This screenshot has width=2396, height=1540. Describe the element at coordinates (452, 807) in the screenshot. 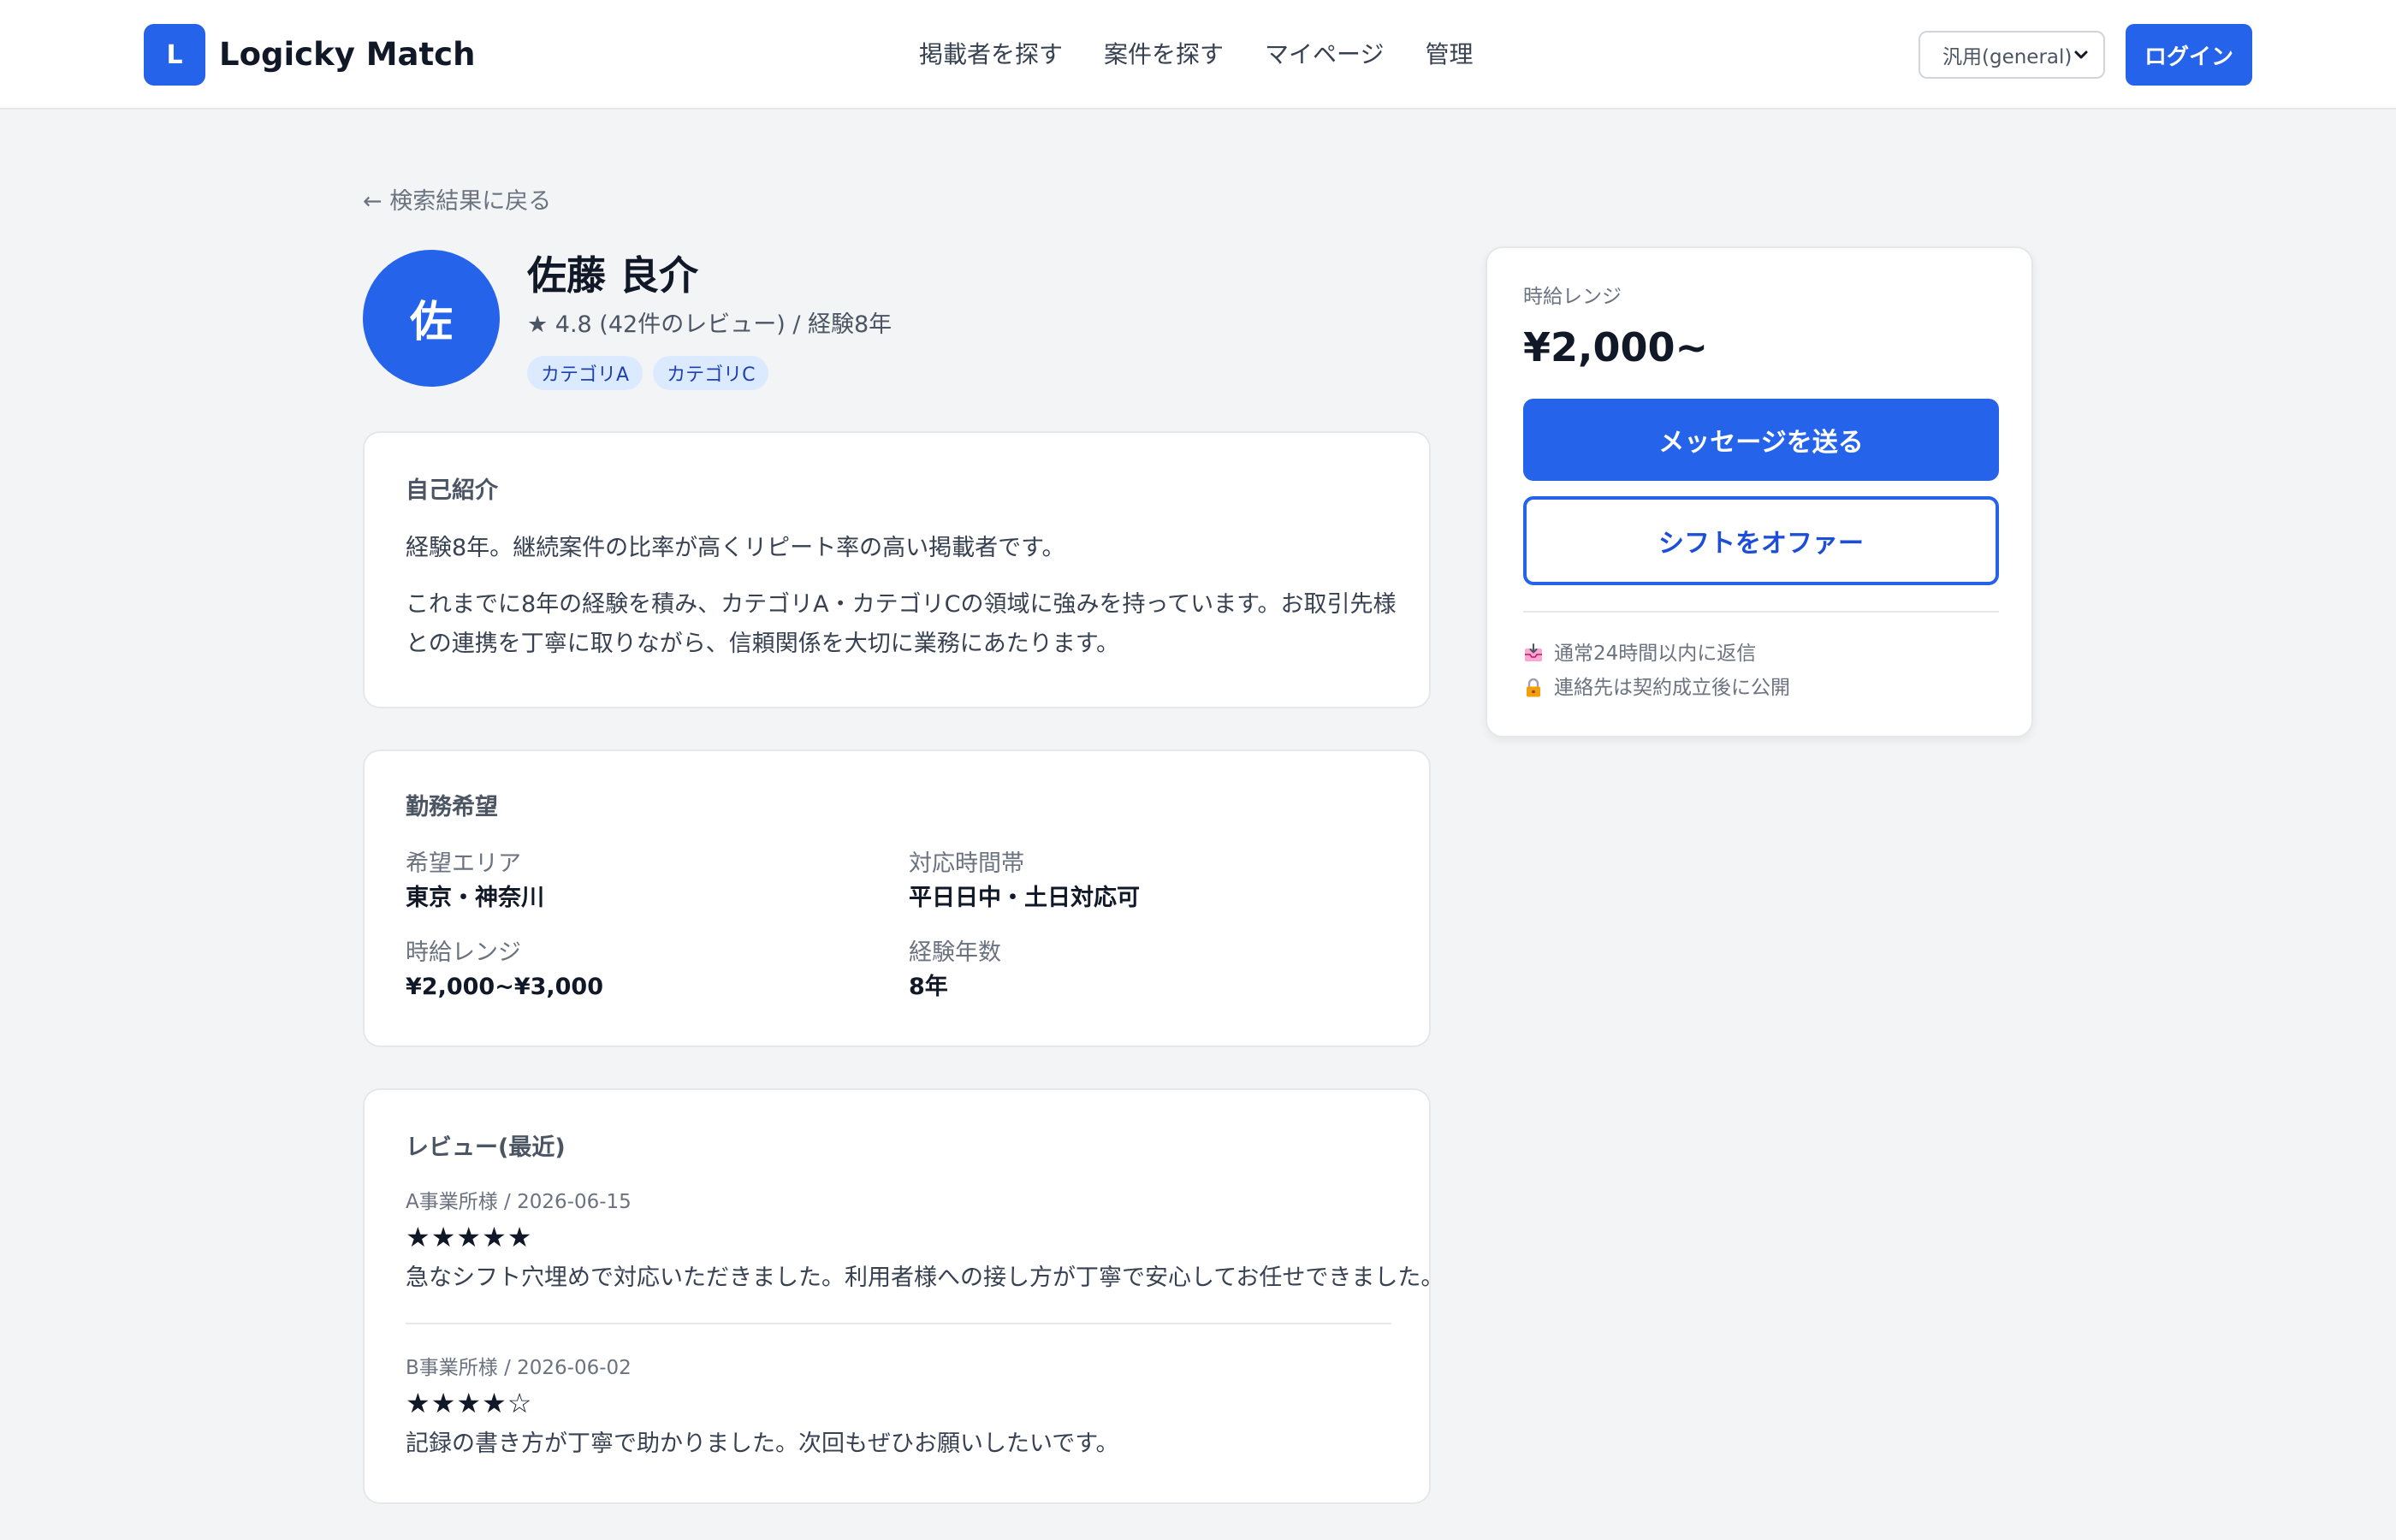

I see `work-title: 勤務希望` at that location.